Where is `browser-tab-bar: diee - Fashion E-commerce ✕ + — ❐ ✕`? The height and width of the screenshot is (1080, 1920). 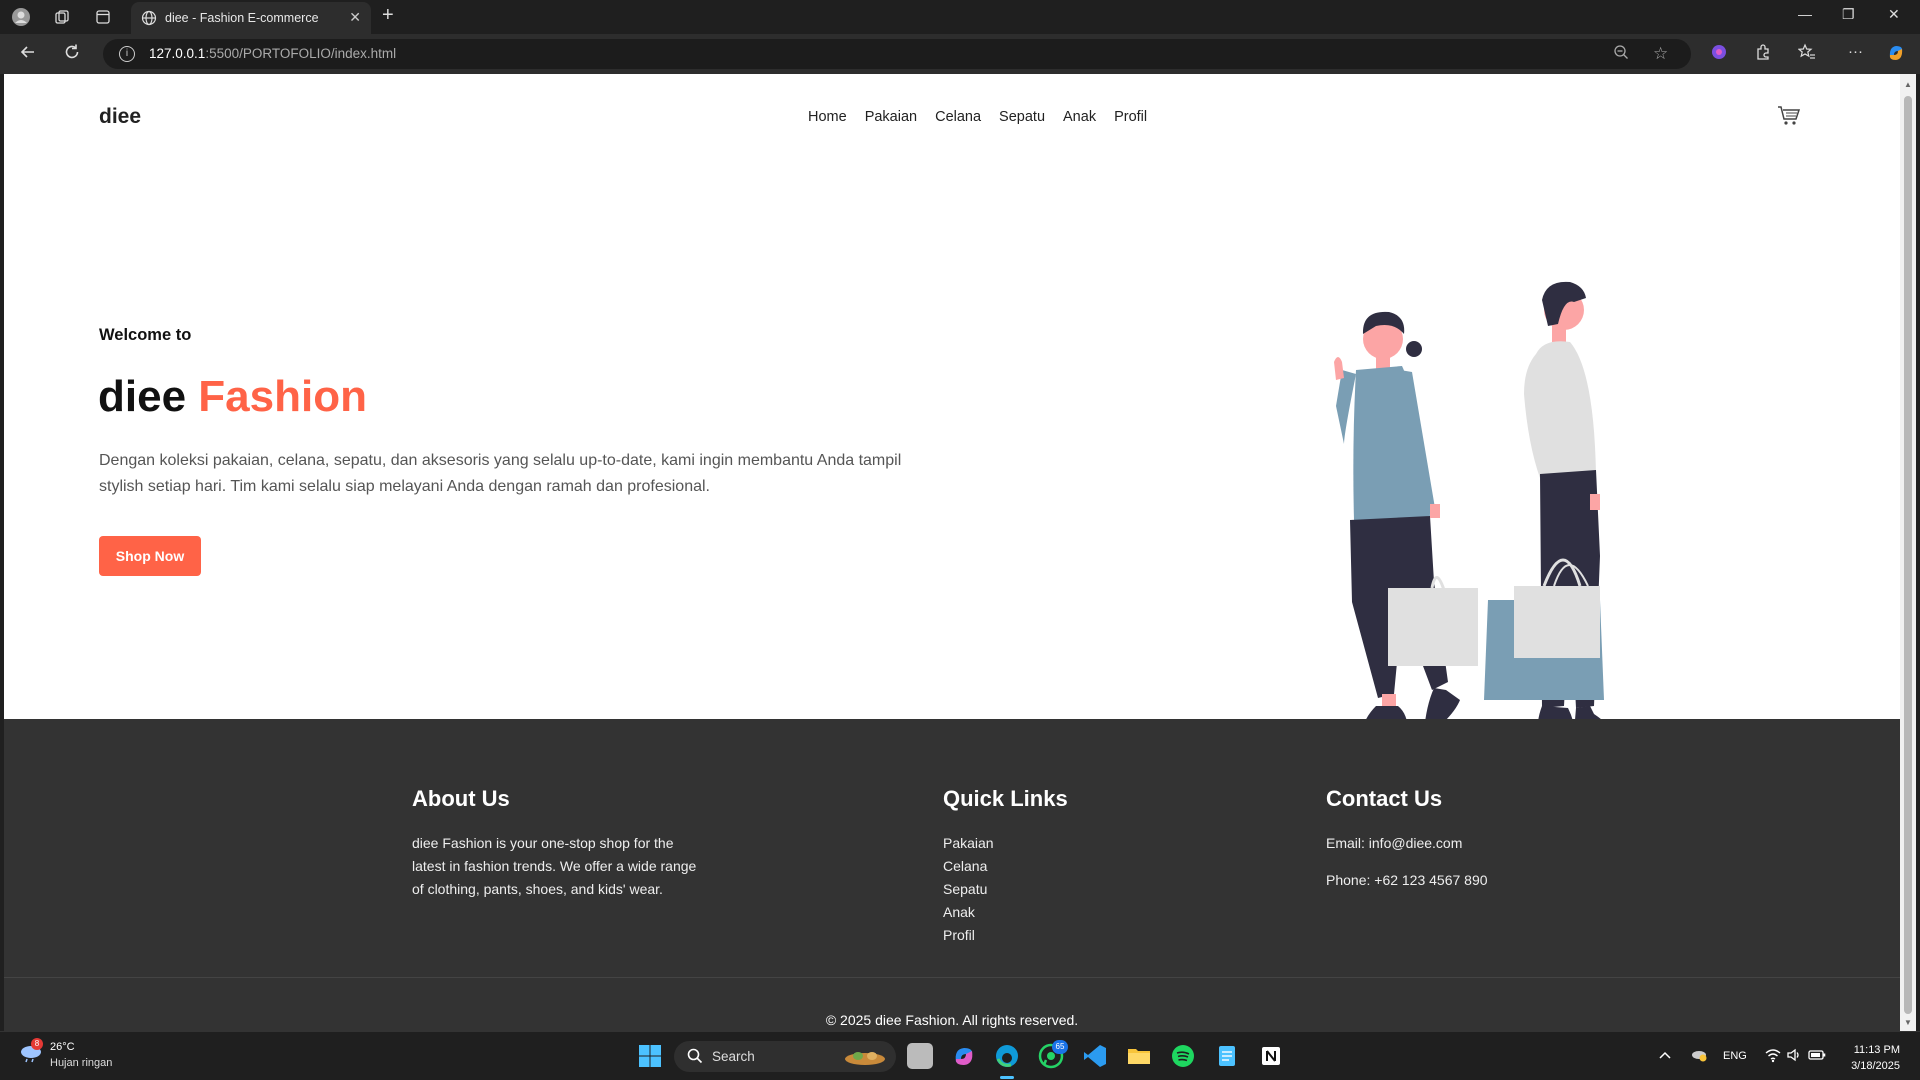 browser-tab-bar: diee - Fashion E-commerce ✕ + — ❐ ✕ is located at coordinates (960, 17).